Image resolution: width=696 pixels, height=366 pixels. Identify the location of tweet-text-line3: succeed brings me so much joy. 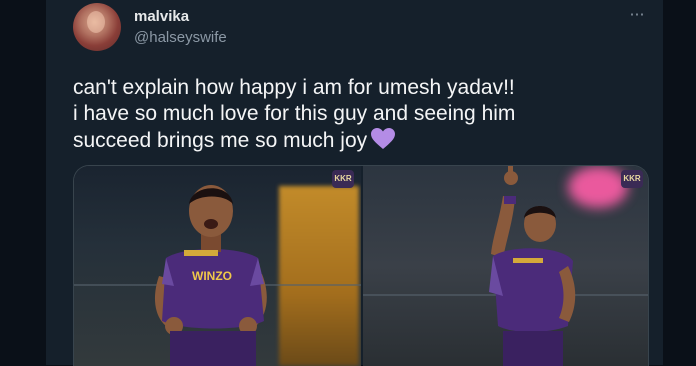
(353, 140).